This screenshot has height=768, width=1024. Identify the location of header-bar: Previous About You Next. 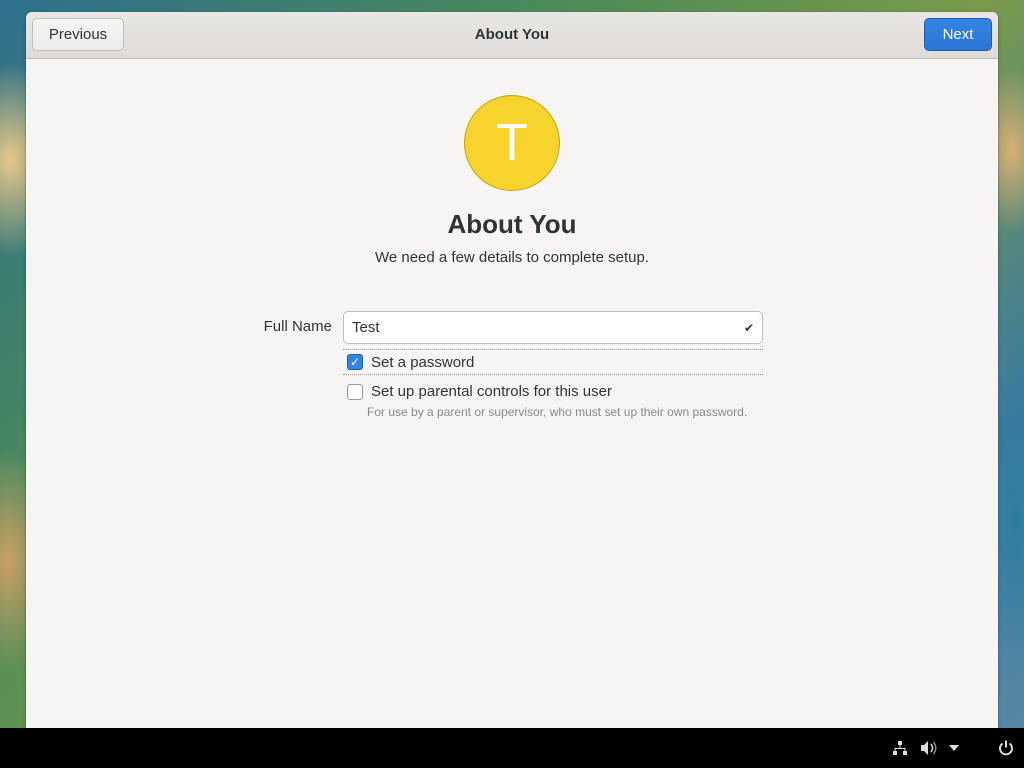
(512, 35).